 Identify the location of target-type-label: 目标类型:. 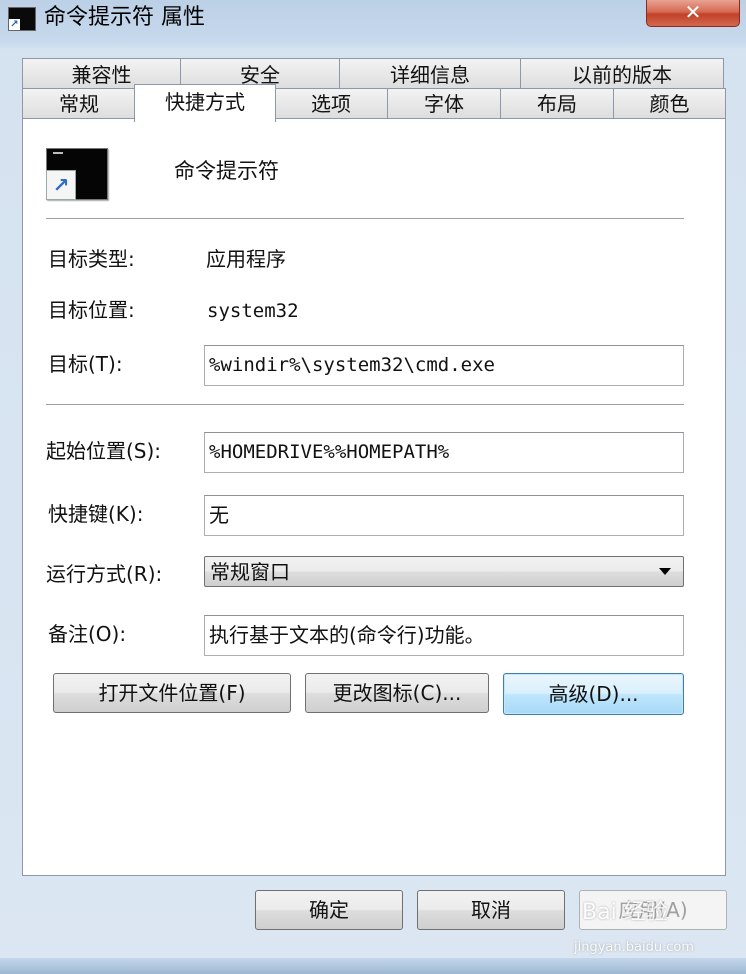
(91, 259).